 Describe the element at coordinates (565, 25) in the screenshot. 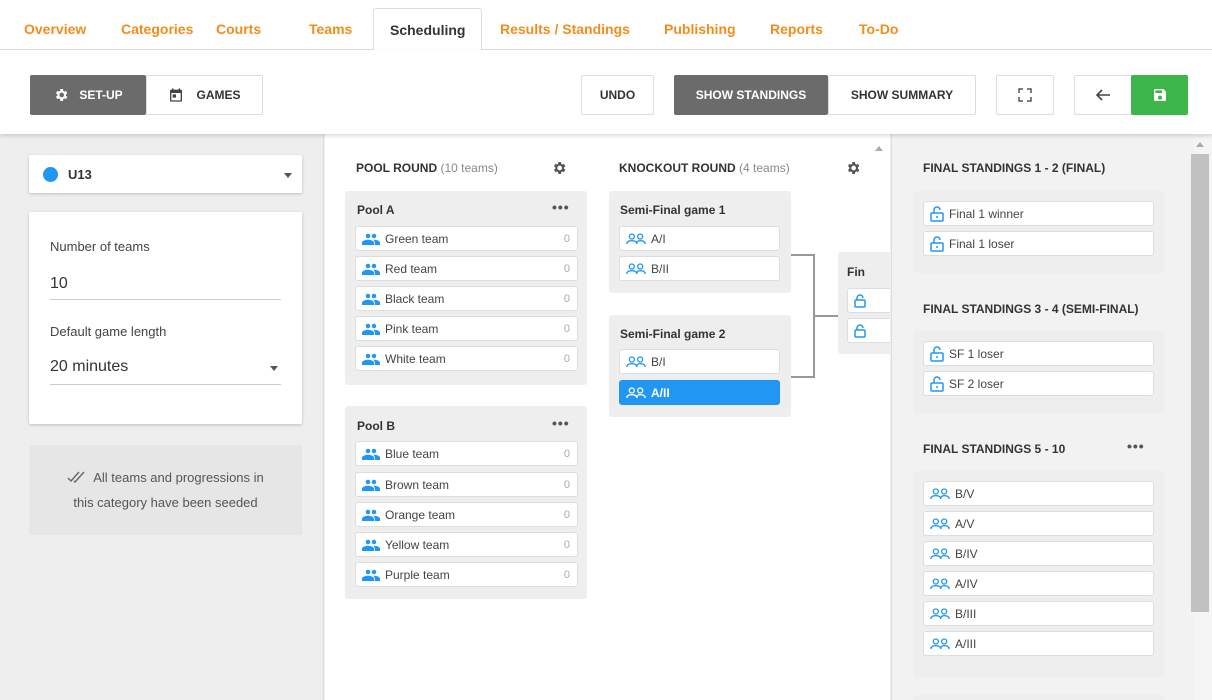

I see `tab-results-standings: Results / Standings` at that location.